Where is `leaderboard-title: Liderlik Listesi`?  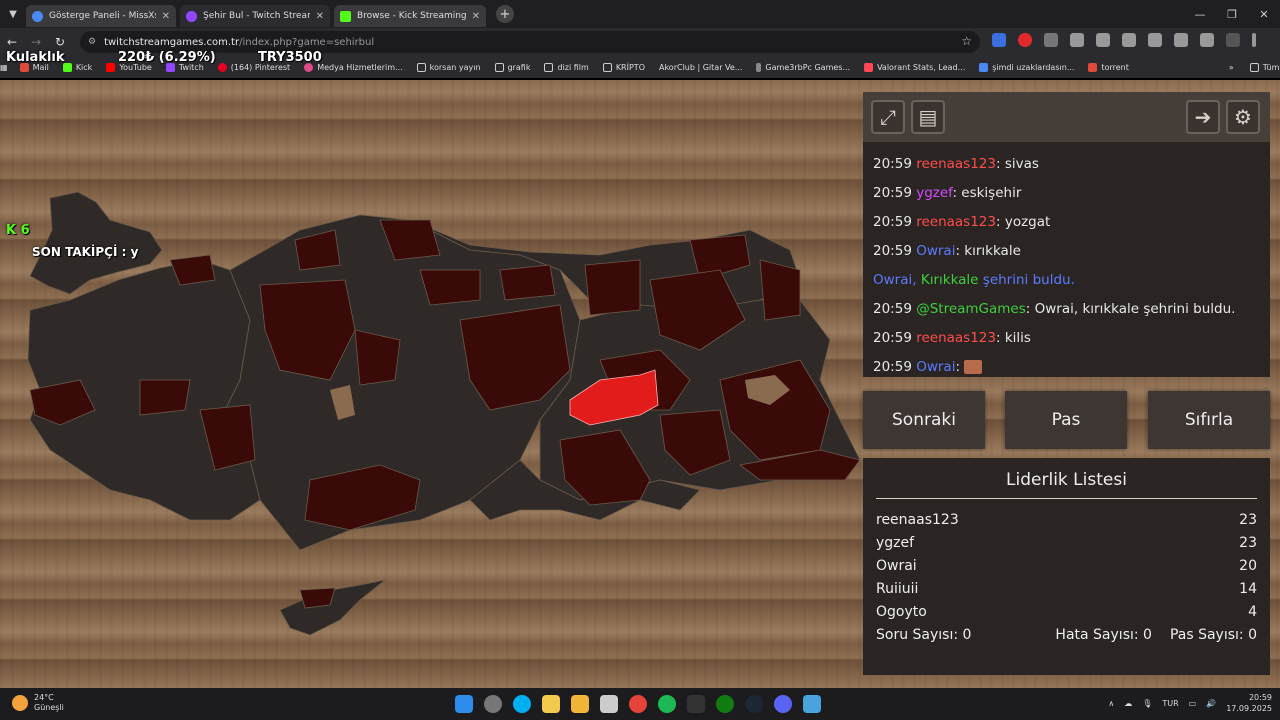
leaderboard-title: Liderlik Listesi is located at coordinates (1066, 480).